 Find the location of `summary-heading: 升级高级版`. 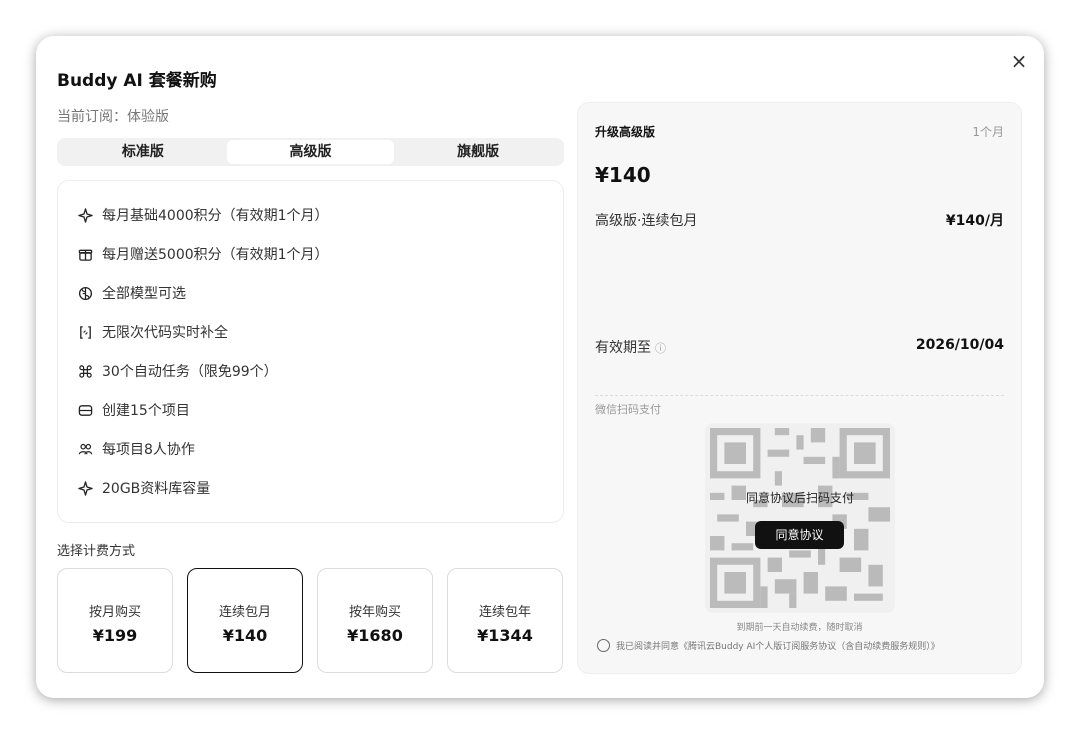

summary-heading: 升级高级版 is located at coordinates (625, 132).